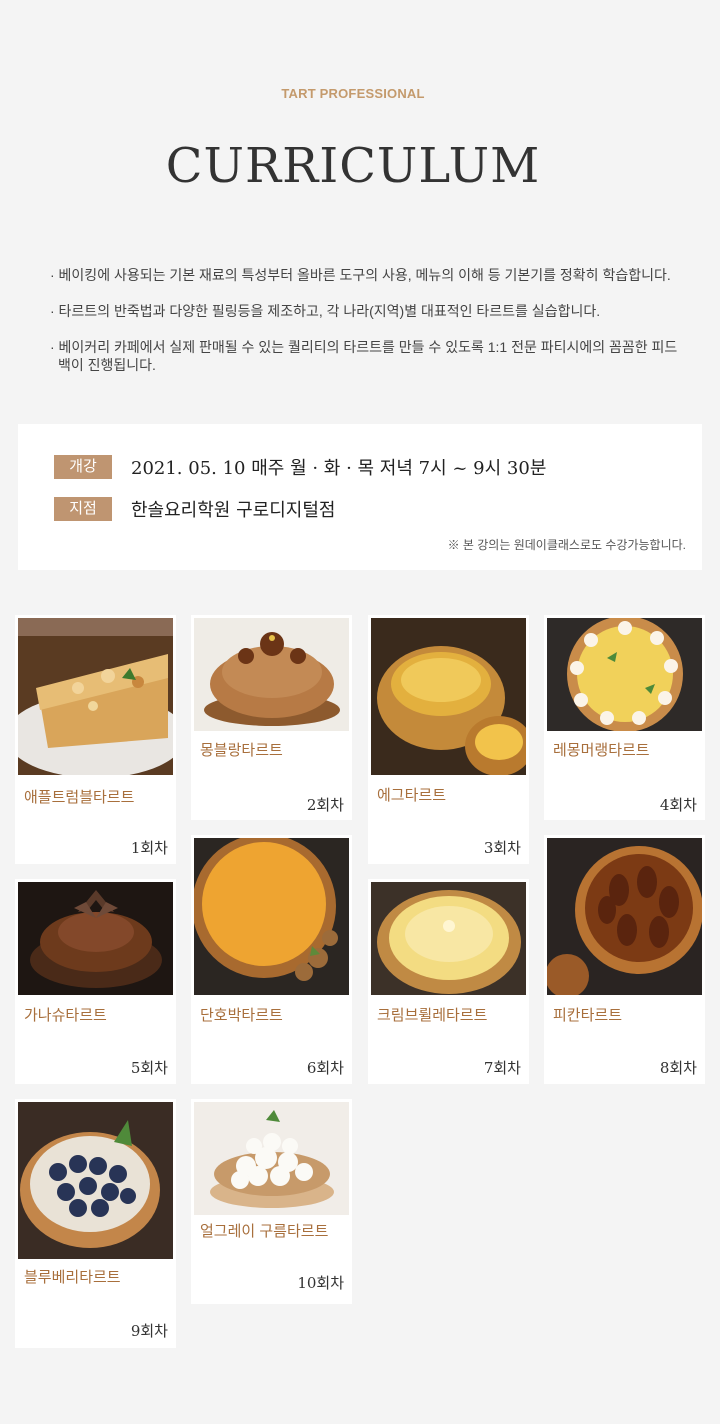  Describe the element at coordinates (65, 1015) in the screenshot. I see `lesson-name: 가나슈타르트` at that location.